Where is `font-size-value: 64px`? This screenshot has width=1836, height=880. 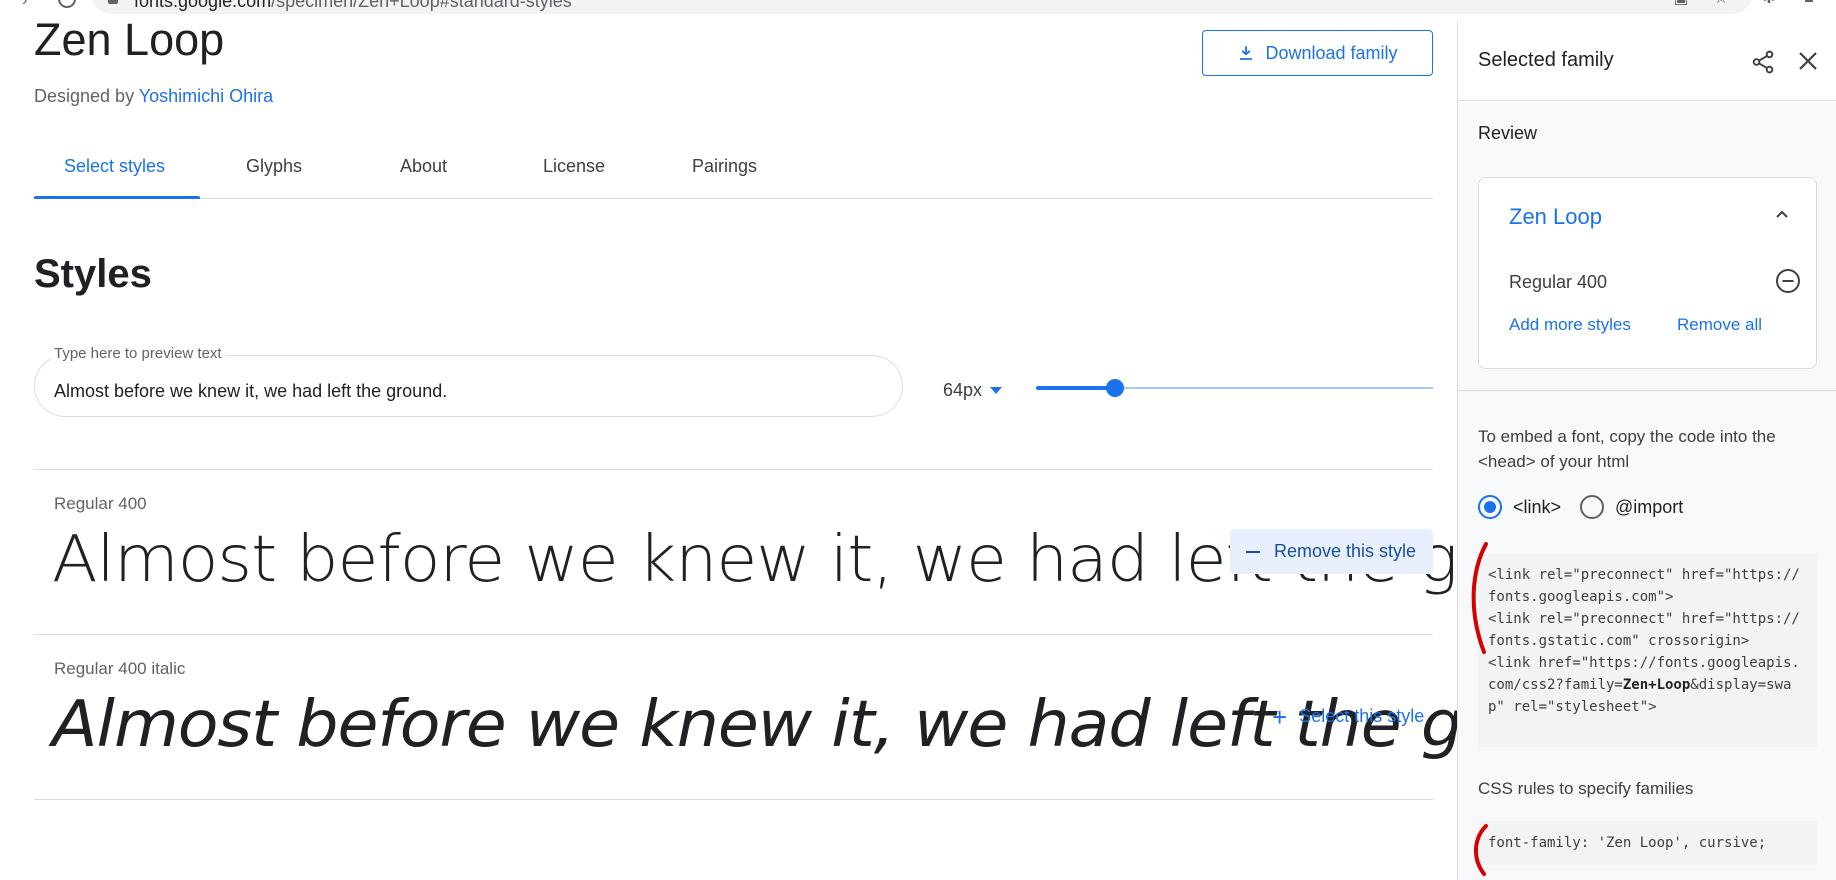 font-size-value: 64px is located at coordinates (963, 390).